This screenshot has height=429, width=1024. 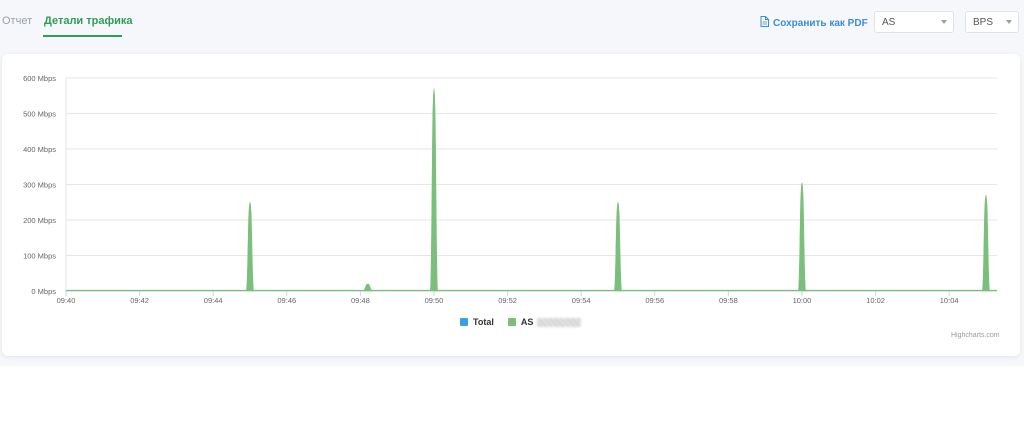 I want to click on legend-label-as: AS, so click(x=527, y=322).